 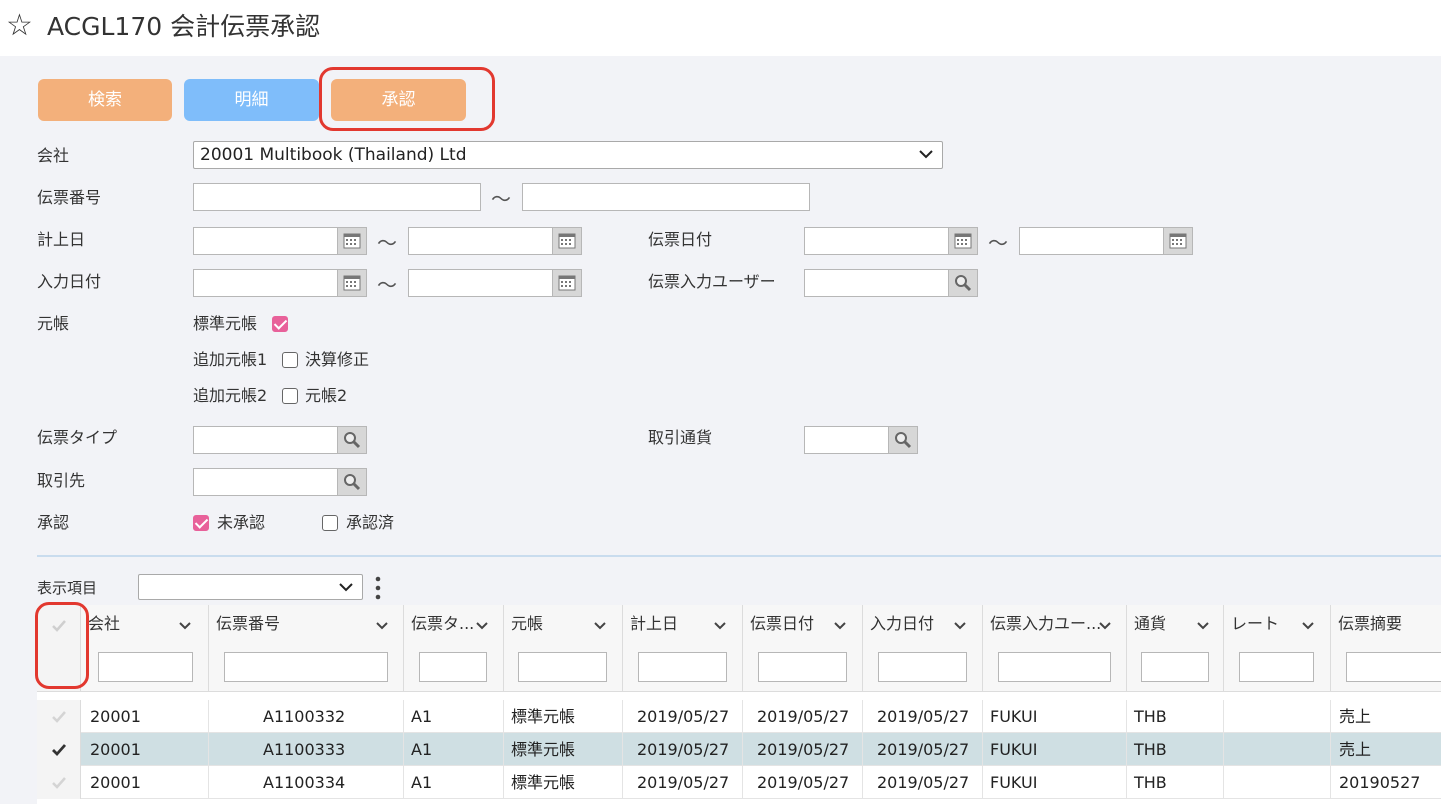 What do you see at coordinates (201, 523) in the screenshot?
I see `unapproved-checkbox` at bounding box center [201, 523].